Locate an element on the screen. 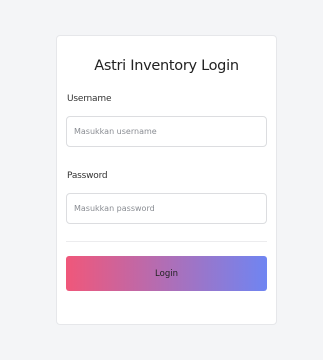 The height and width of the screenshot is (360, 323). login-button: Login is located at coordinates (166, 273).